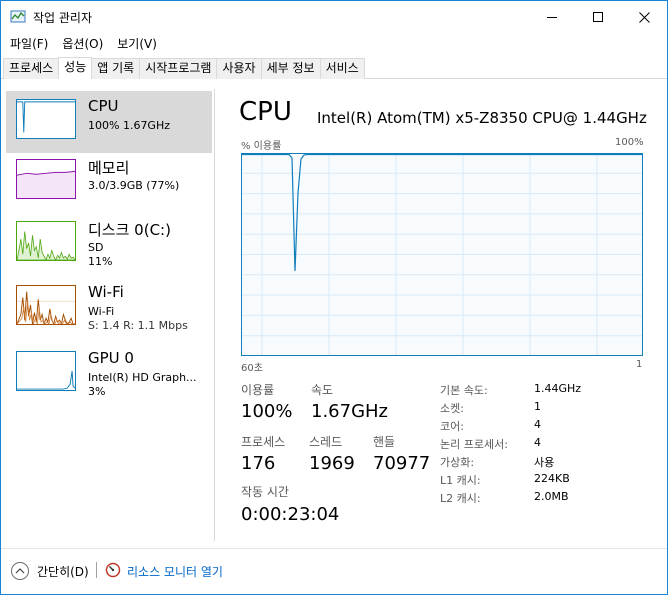 Image resolution: width=668 pixels, height=595 pixels. I want to click on close-button, so click(644, 17).